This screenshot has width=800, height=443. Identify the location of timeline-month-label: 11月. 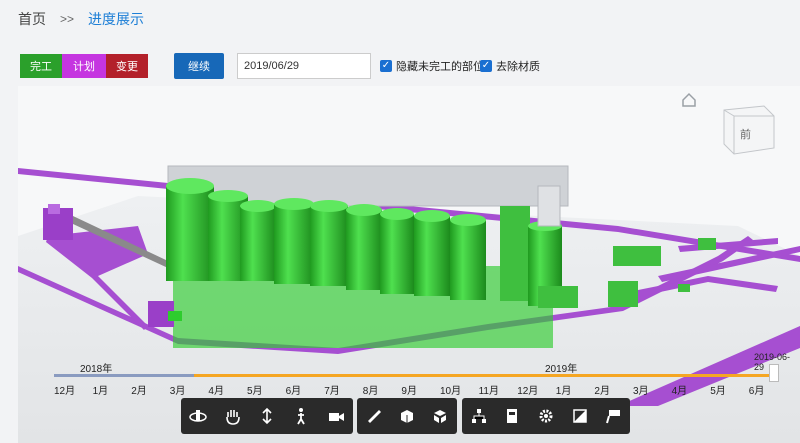
(488, 391).